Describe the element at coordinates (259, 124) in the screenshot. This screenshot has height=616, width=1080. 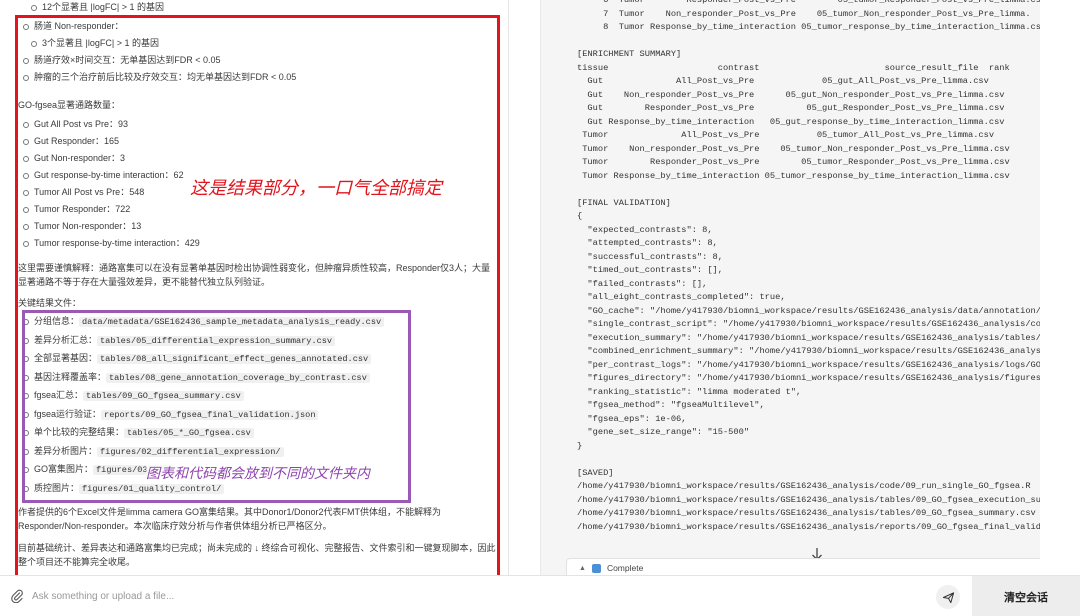
I see `go-list-item: Gut All Post vs Pre：93` at that location.